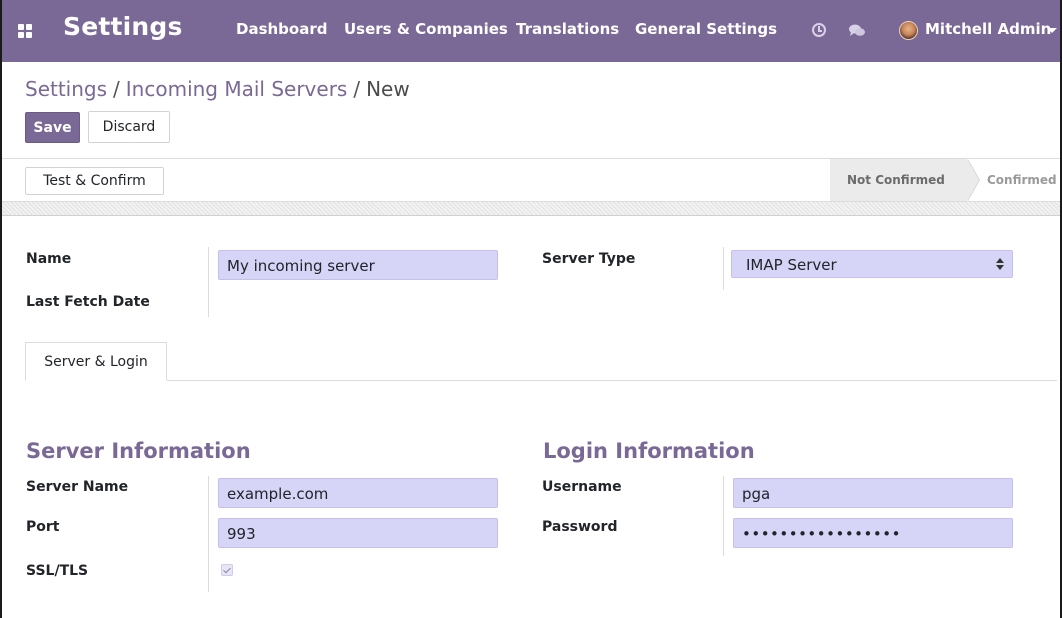 The width and height of the screenshot is (1062, 618). Describe the element at coordinates (973, 180) in the screenshot. I see `stage-arrow` at that location.